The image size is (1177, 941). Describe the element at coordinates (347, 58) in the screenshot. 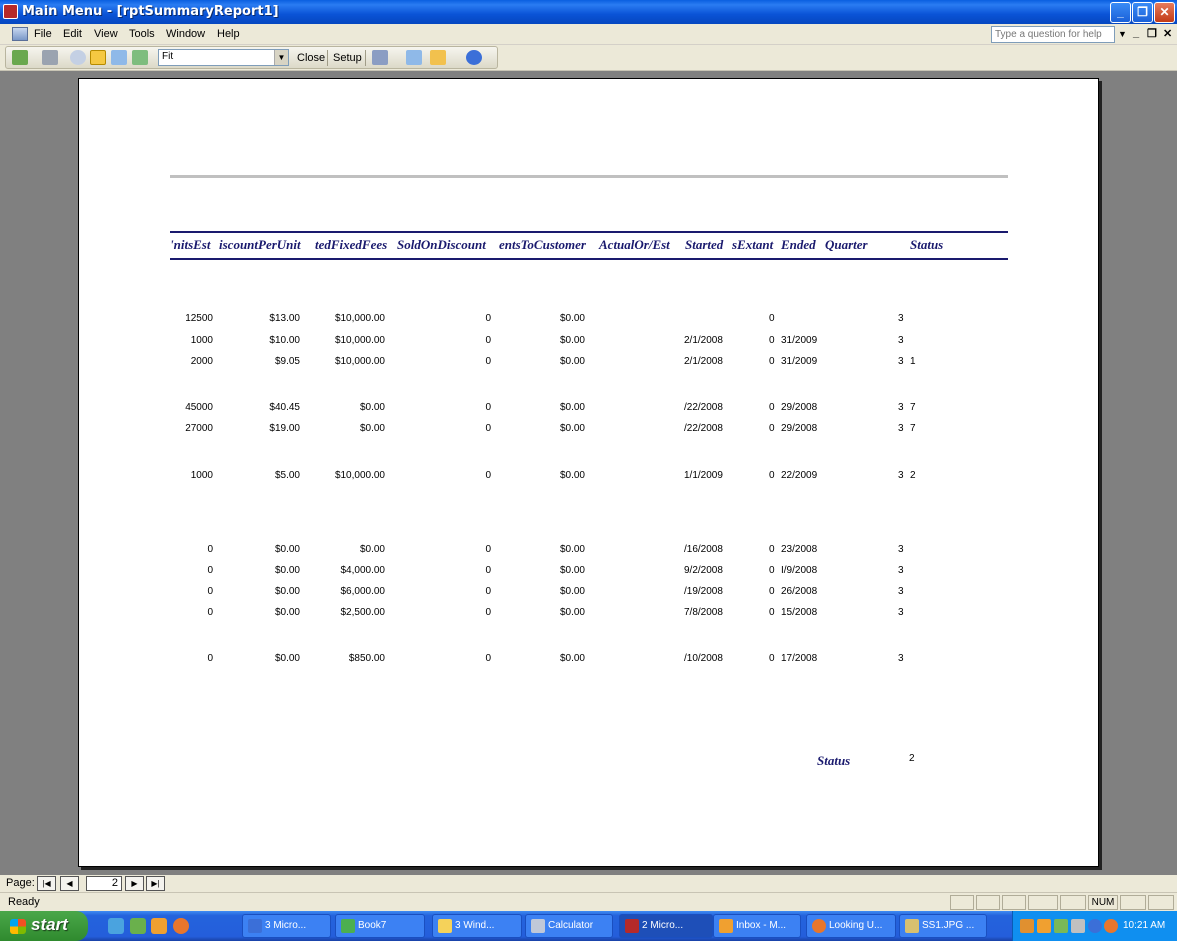

I see `setup-button: Setup` at that location.